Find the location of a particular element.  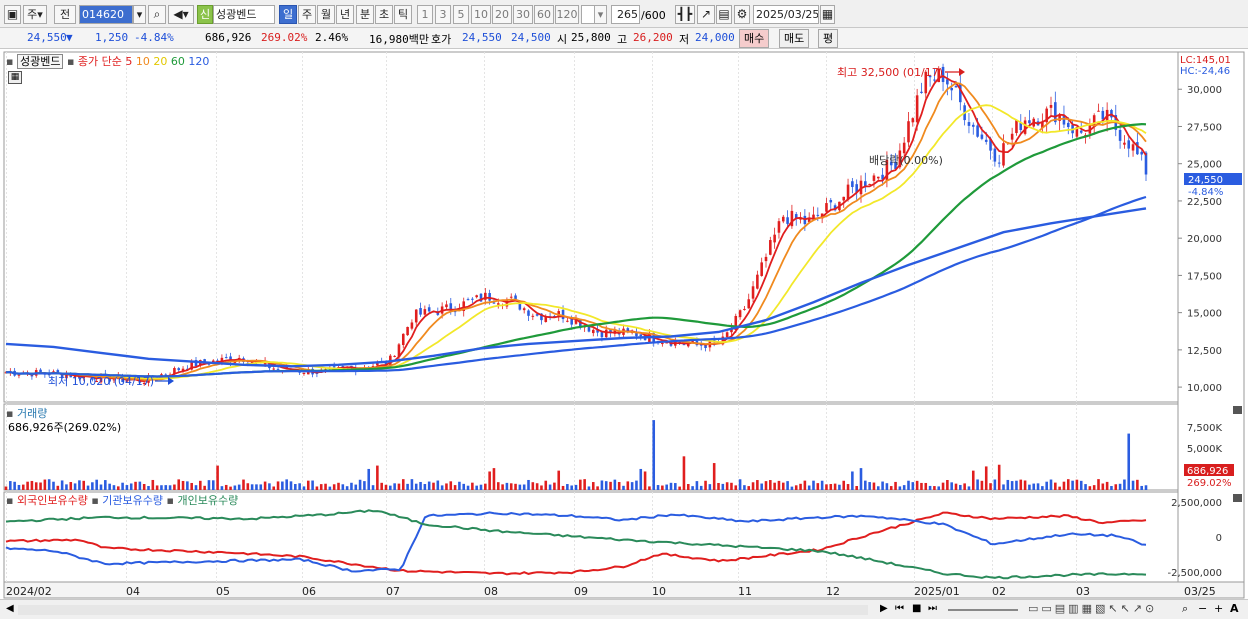

date-input: 2025/03/25 is located at coordinates (786, 14).